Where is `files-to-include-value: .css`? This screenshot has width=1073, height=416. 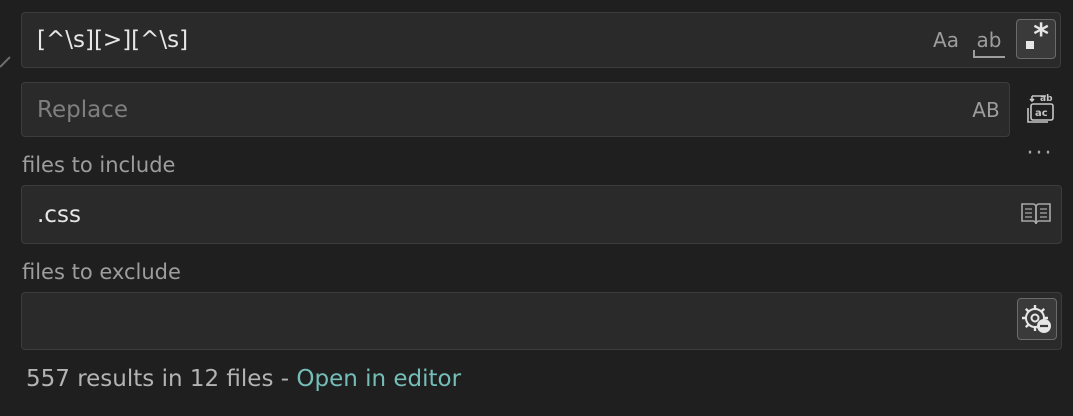
files-to-include-value: .css is located at coordinates (59, 214).